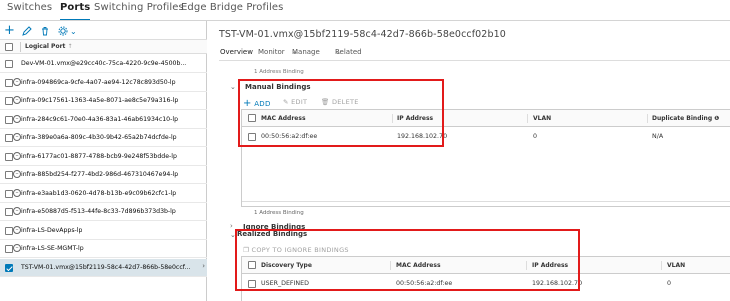 This screenshot has width=730, height=301. Describe the element at coordinates (232, 7) in the screenshot. I see `tab-edge-bridge-profiles: Edge Bridge Profiles` at that location.